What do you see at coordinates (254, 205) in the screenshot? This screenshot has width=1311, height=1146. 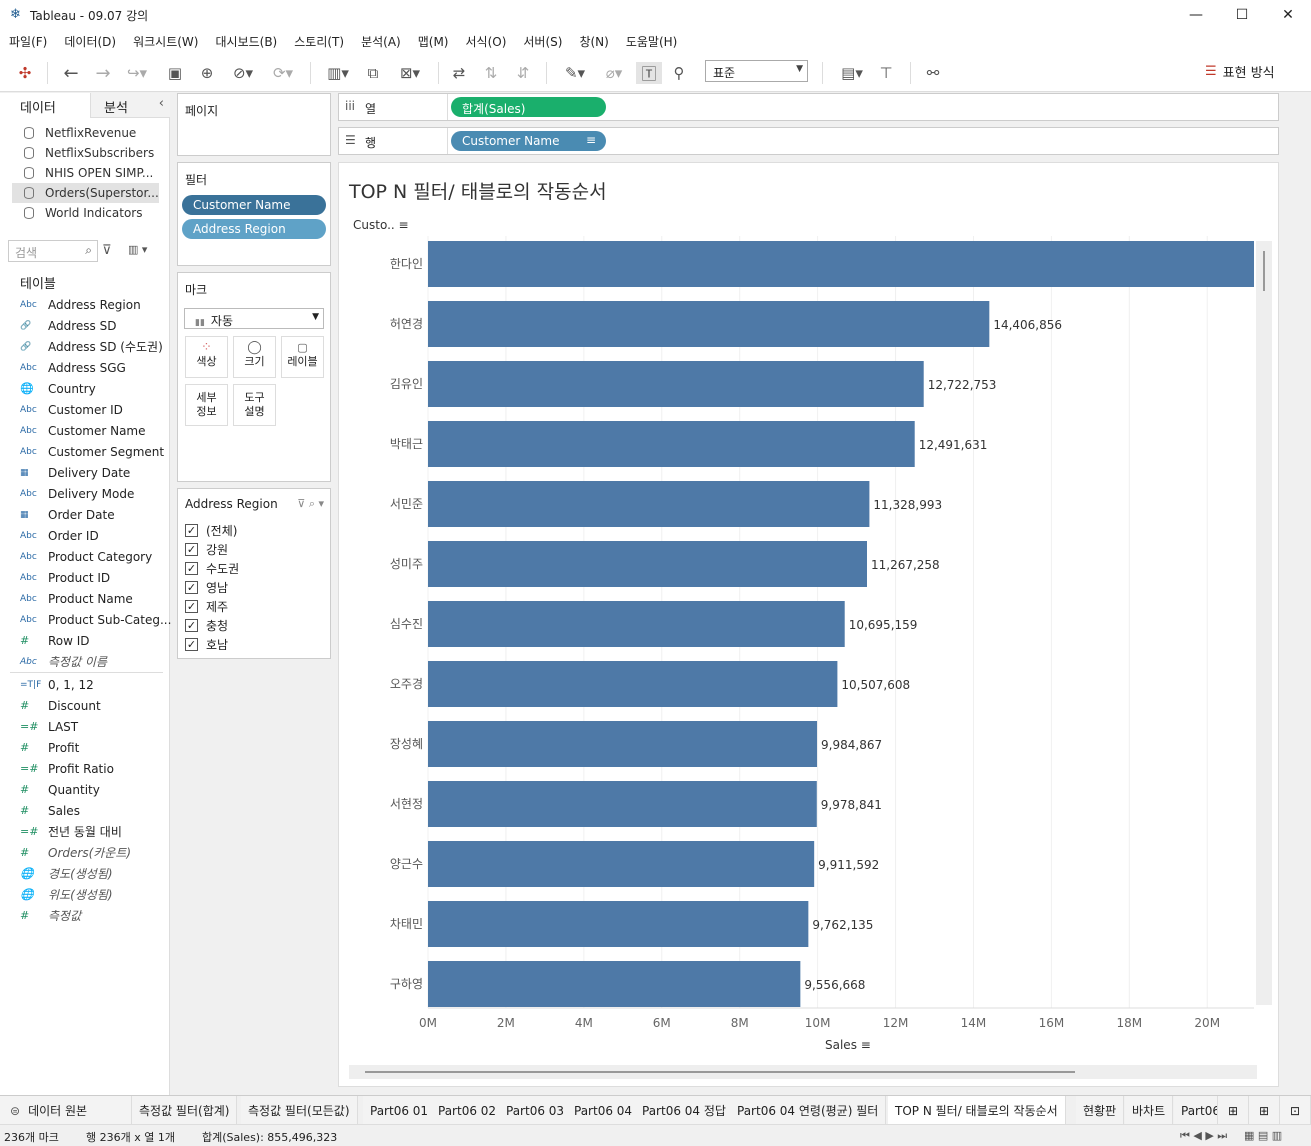 I see `filter-pill-customer-name: Customer Name` at bounding box center [254, 205].